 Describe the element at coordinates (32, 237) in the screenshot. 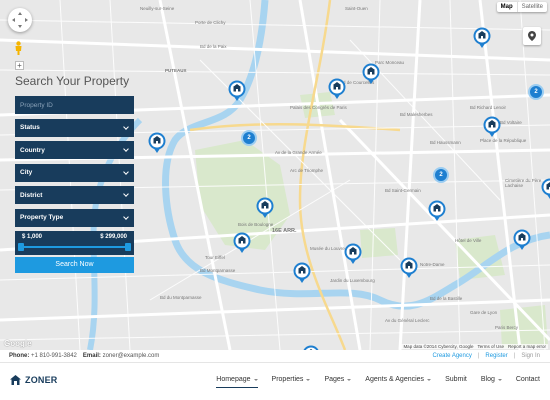

I see `price-min-value: $ 1,000` at that location.